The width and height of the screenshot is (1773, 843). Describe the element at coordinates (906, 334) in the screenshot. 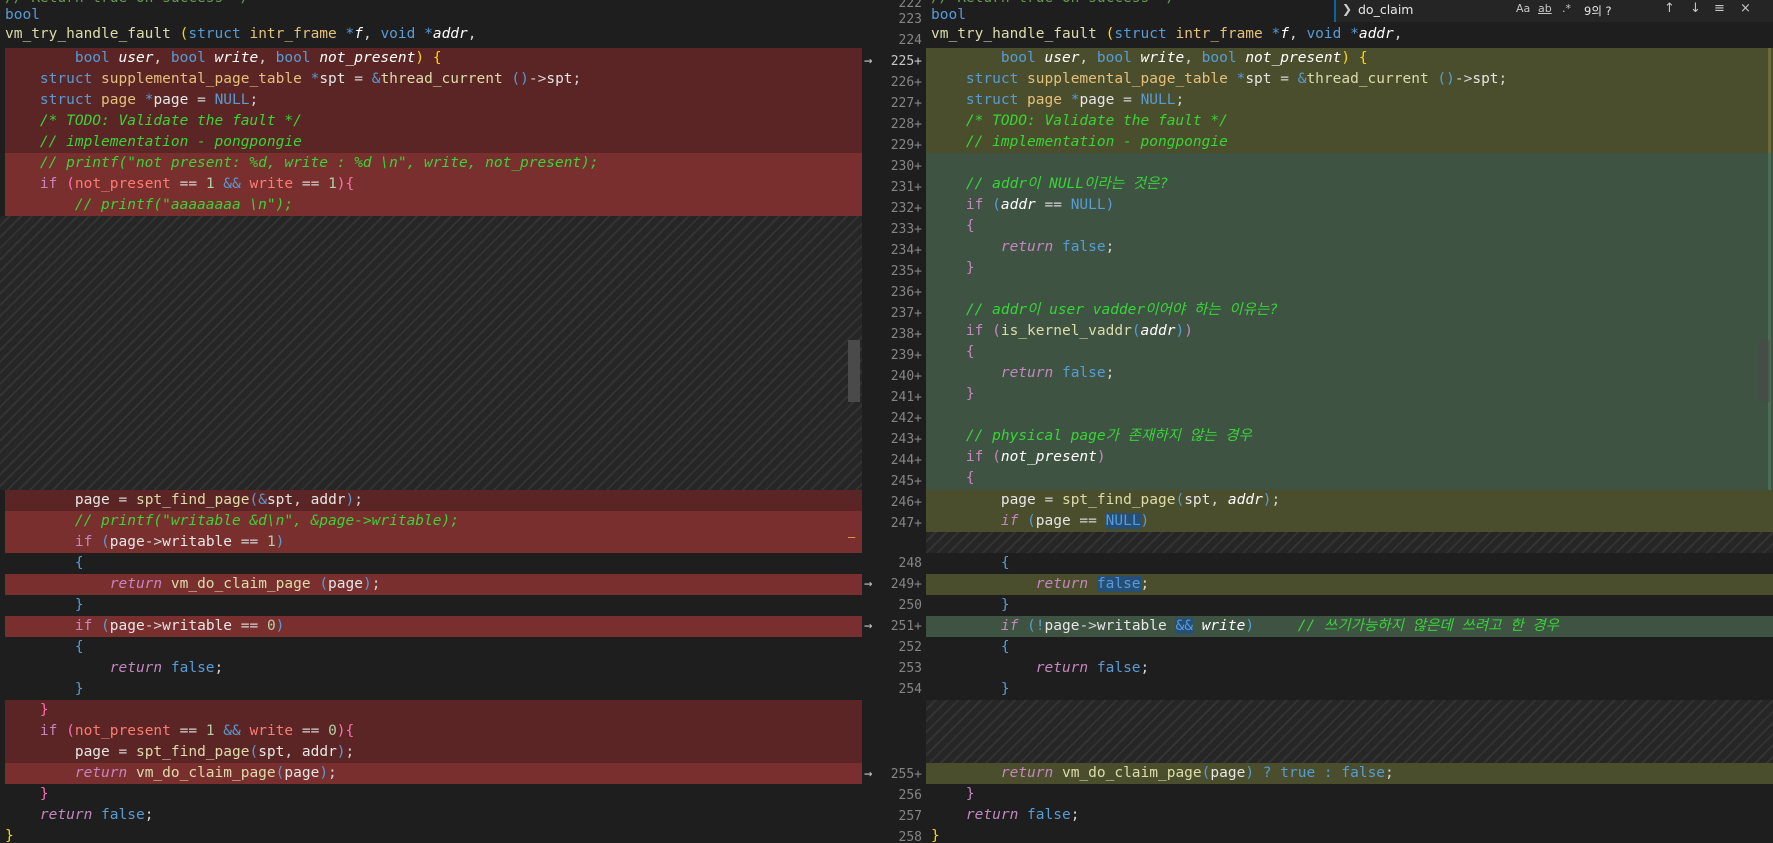

I see `line-number: 238+` at that location.